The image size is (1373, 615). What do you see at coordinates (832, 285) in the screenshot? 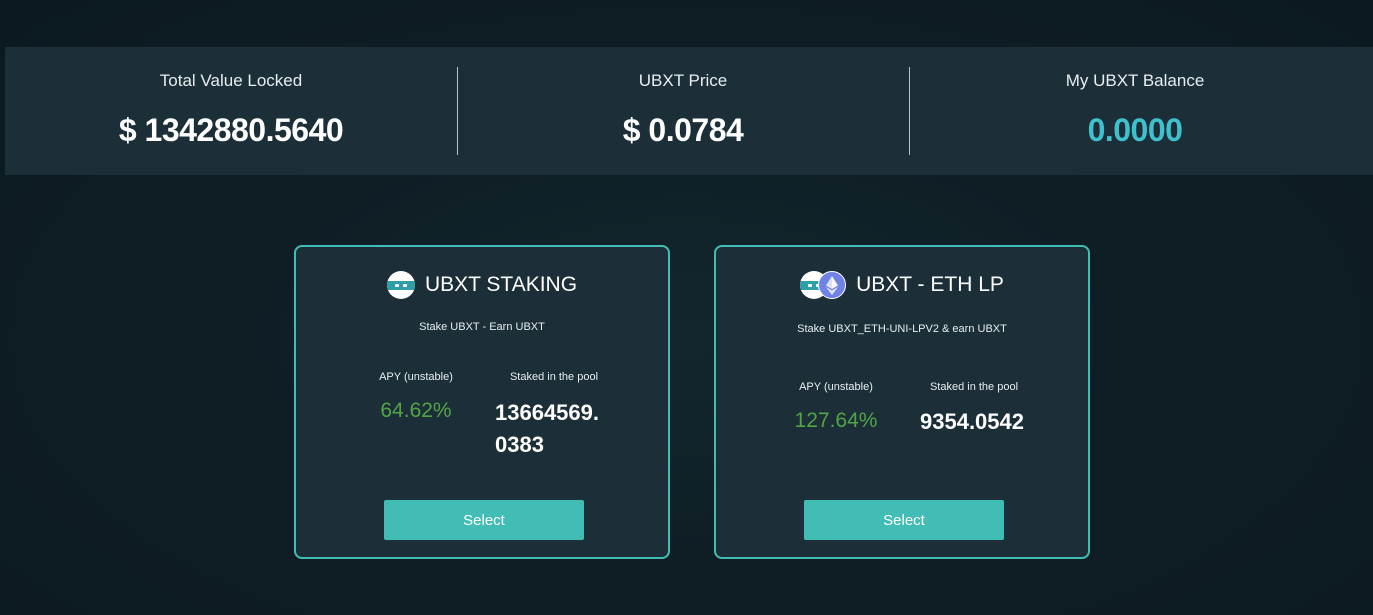
I see `eth-coin-icon` at bounding box center [832, 285].